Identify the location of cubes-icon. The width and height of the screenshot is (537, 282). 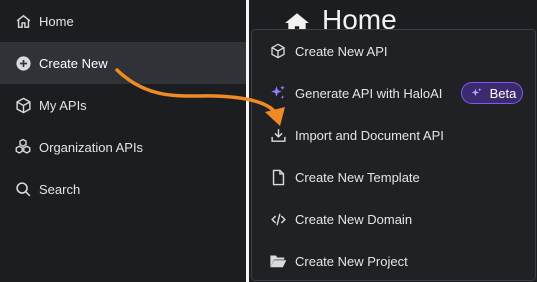
(23, 147).